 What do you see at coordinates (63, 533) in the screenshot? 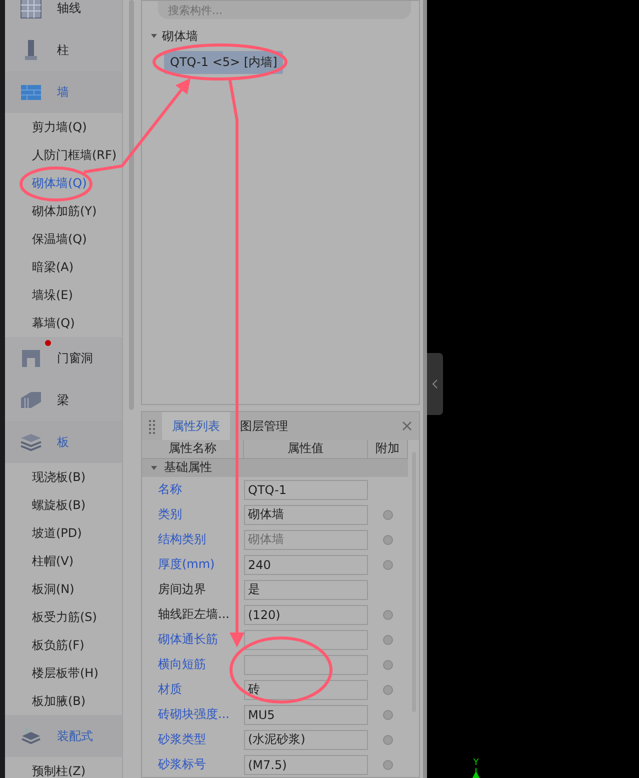
I see `sidebar-item: 坡道(PD)` at bounding box center [63, 533].